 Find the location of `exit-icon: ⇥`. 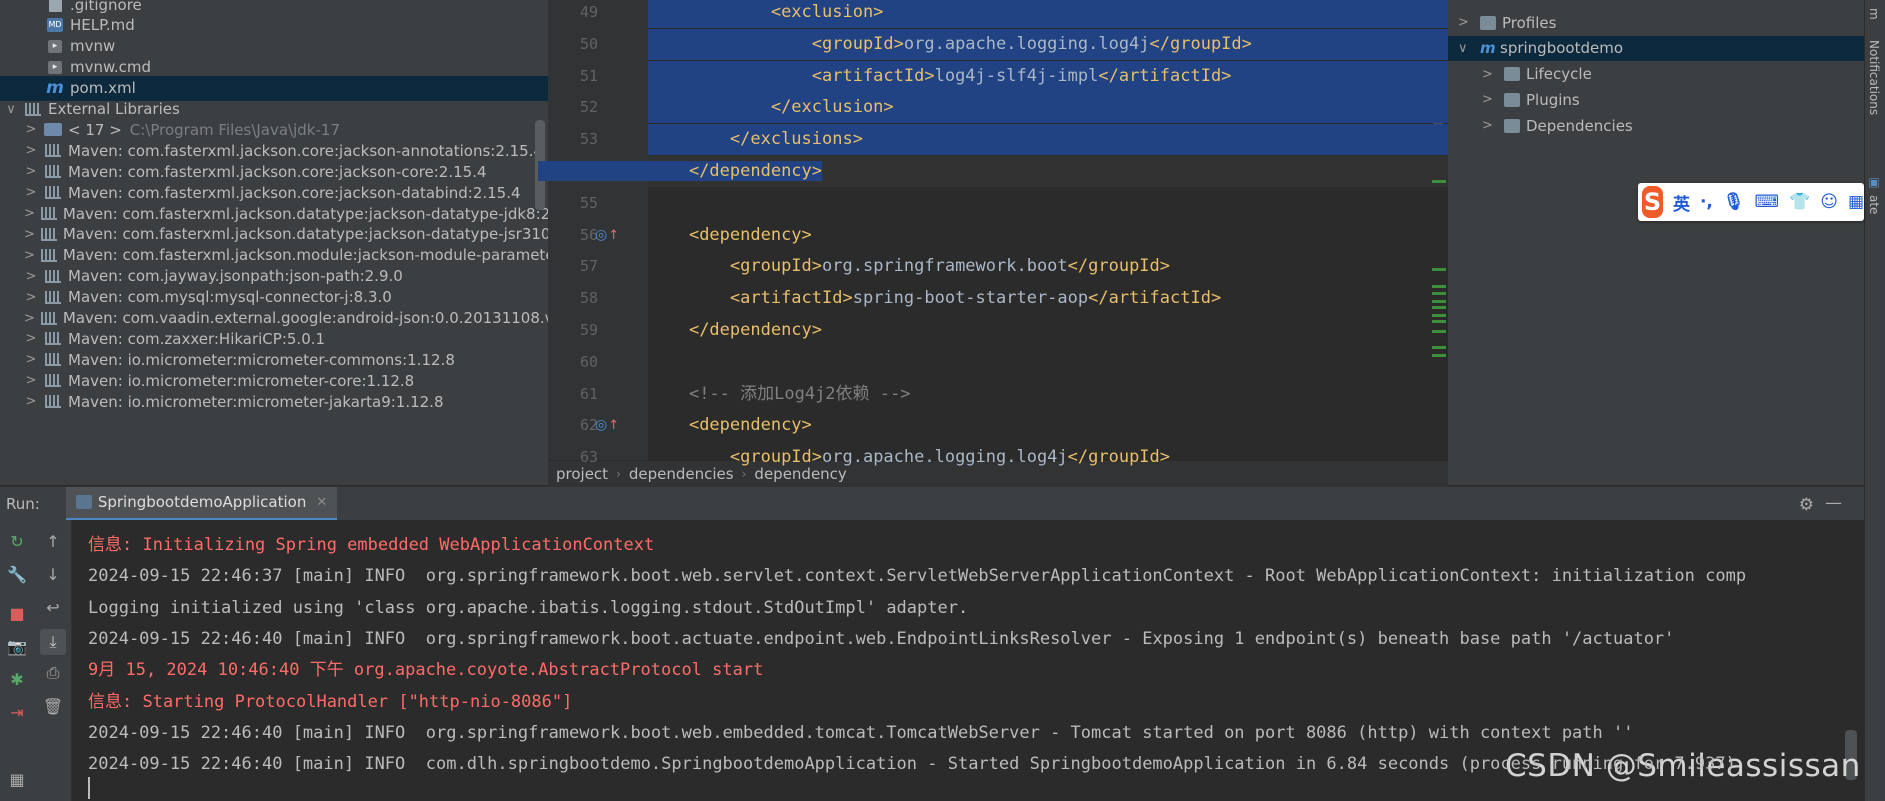

exit-icon: ⇥ is located at coordinates (17, 712).